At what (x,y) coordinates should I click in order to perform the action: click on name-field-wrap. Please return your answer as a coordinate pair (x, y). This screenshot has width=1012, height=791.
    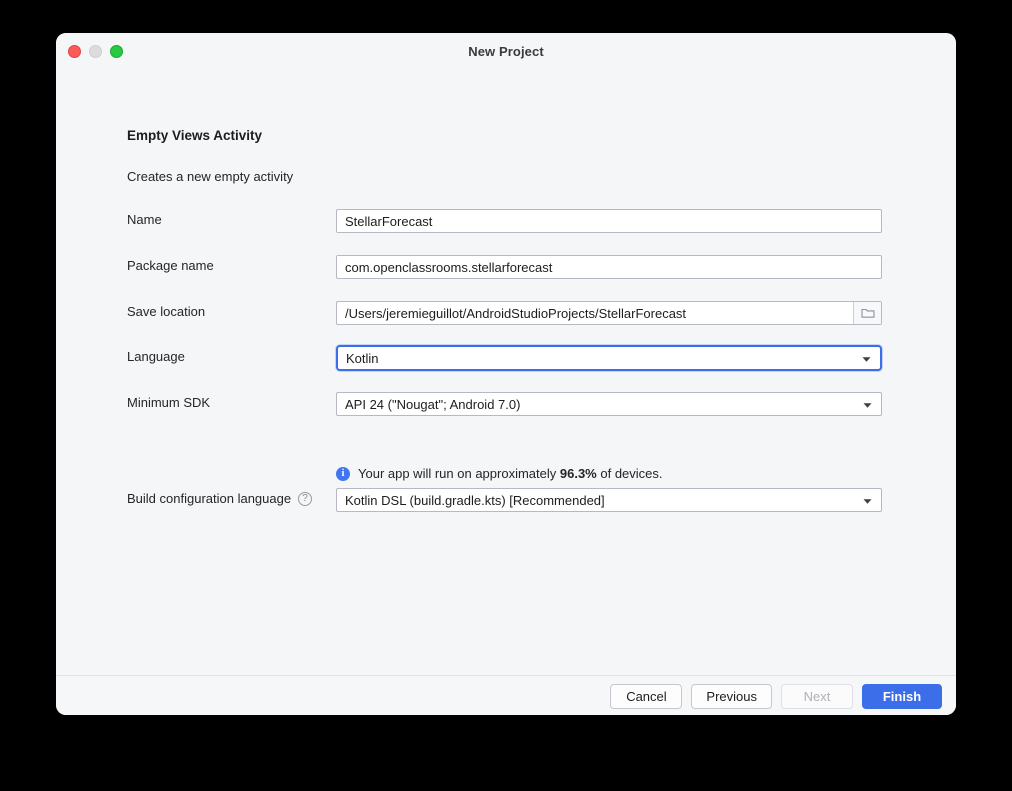
    Looking at the image, I should click on (609, 221).